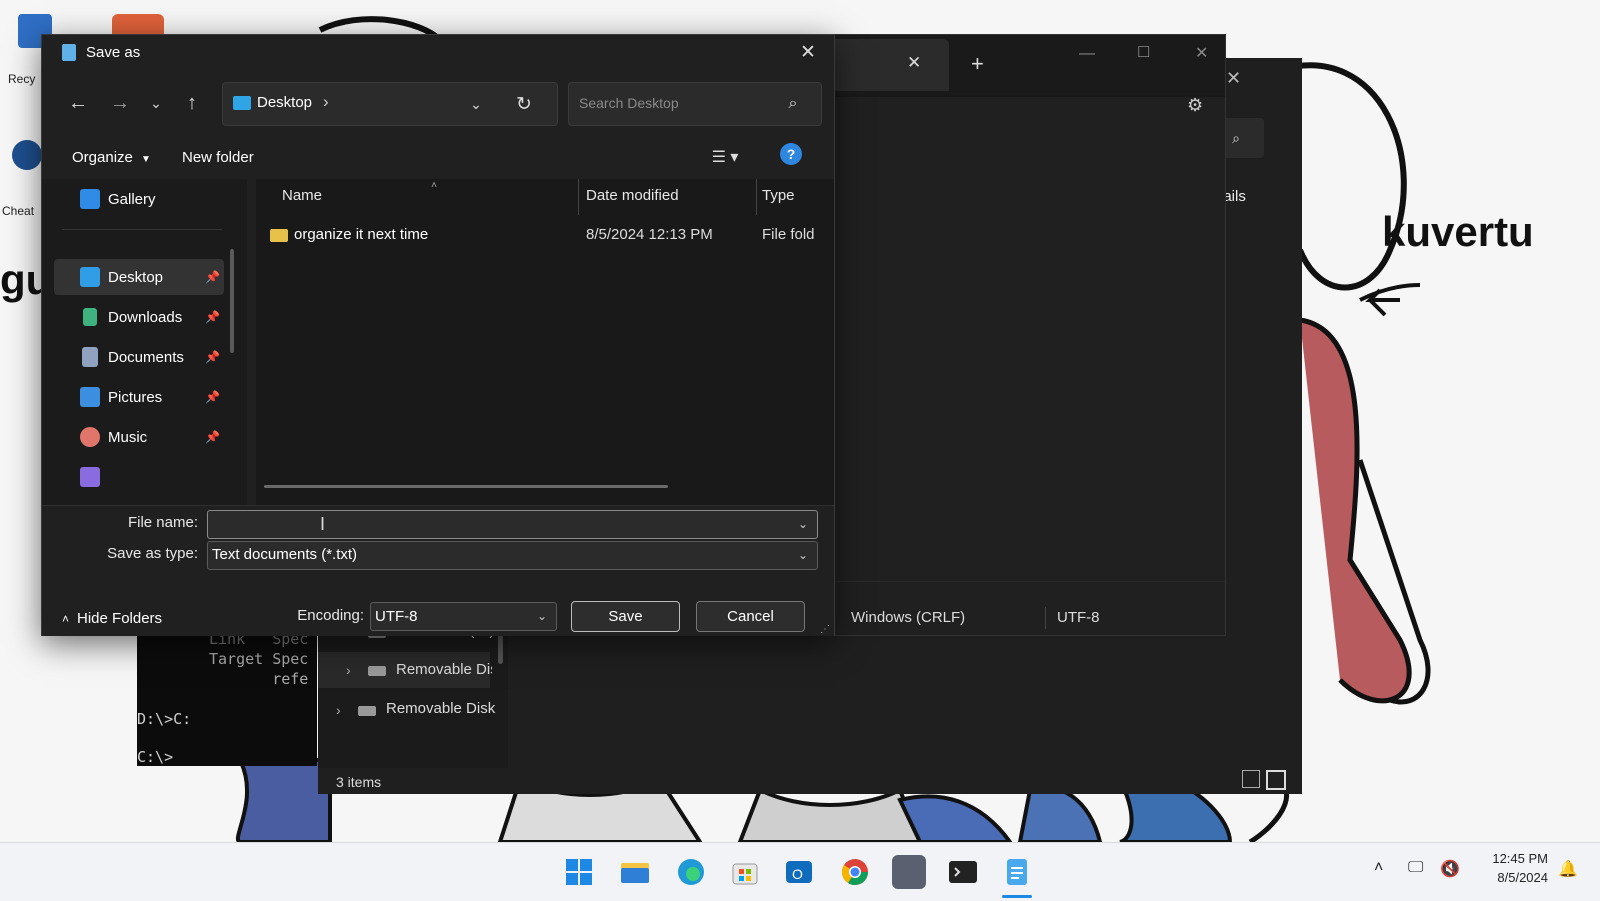 The width and height of the screenshot is (1600, 901). I want to click on encoding-select: UTF-8 ⌄, so click(463, 616).